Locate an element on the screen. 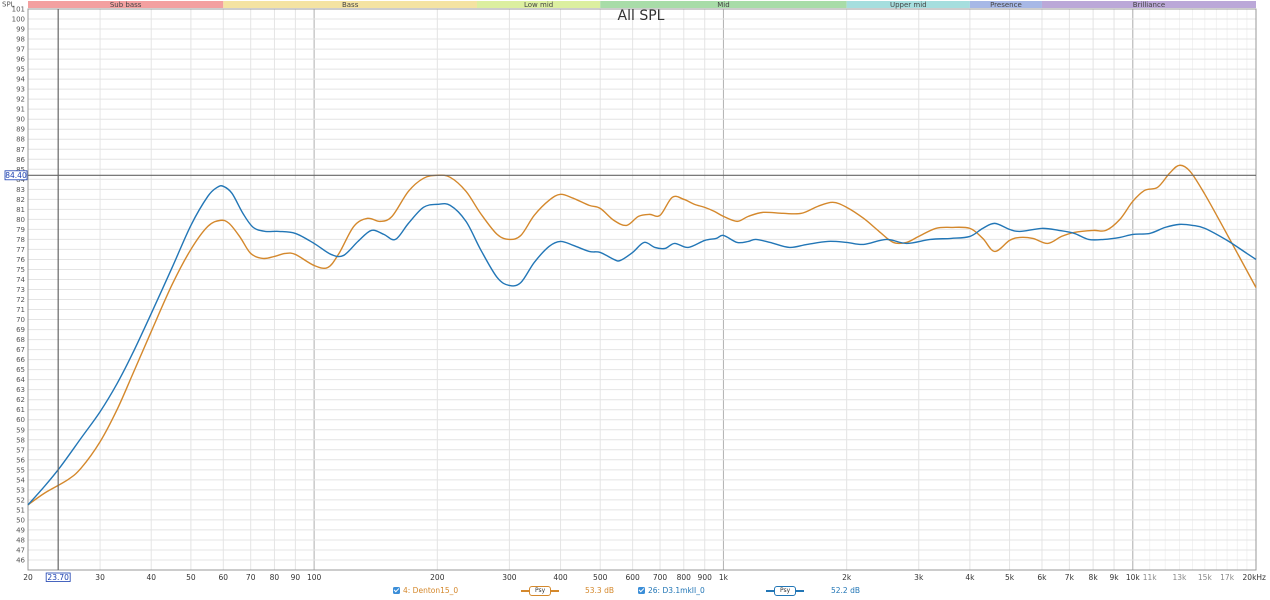 The height and width of the screenshot is (600, 1270). y-tick-label: 88 is located at coordinates (20, 140).